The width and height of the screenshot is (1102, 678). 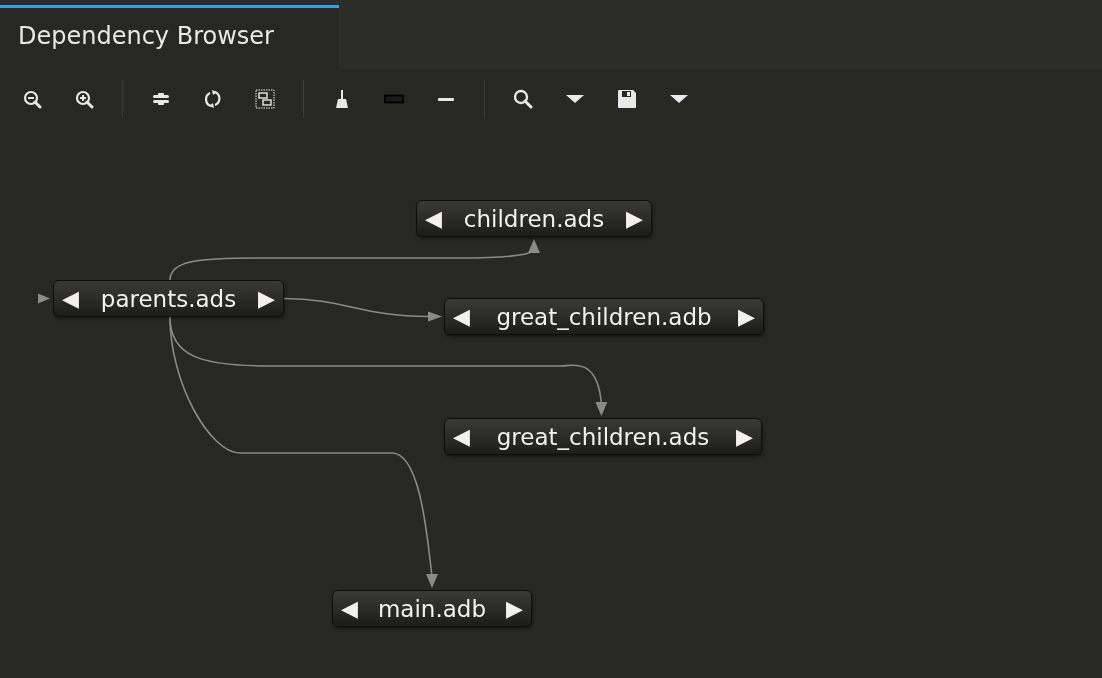 What do you see at coordinates (213, 99) in the screenshot?
I see `refresh-icon` at bounding box center [213, 99].